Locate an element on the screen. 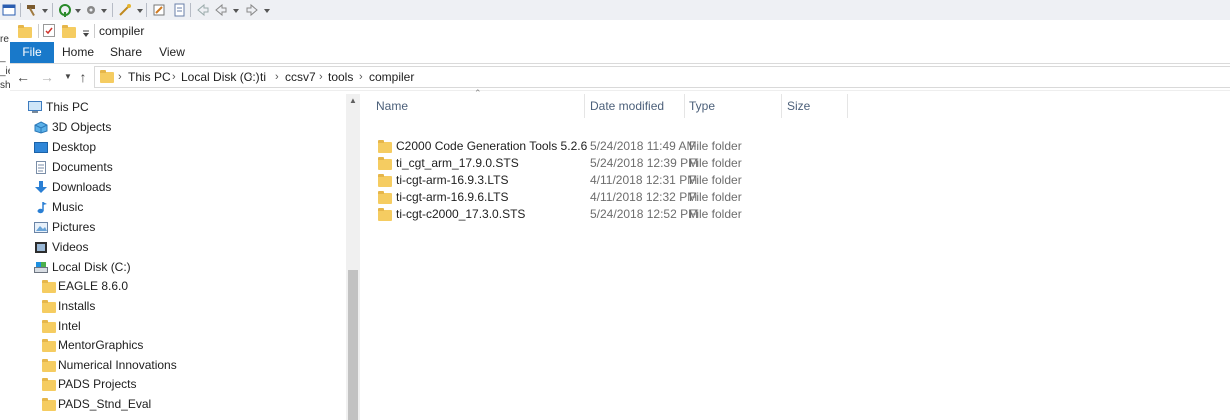  back-arrow-icon: ← is located at coordinates (23, 77).